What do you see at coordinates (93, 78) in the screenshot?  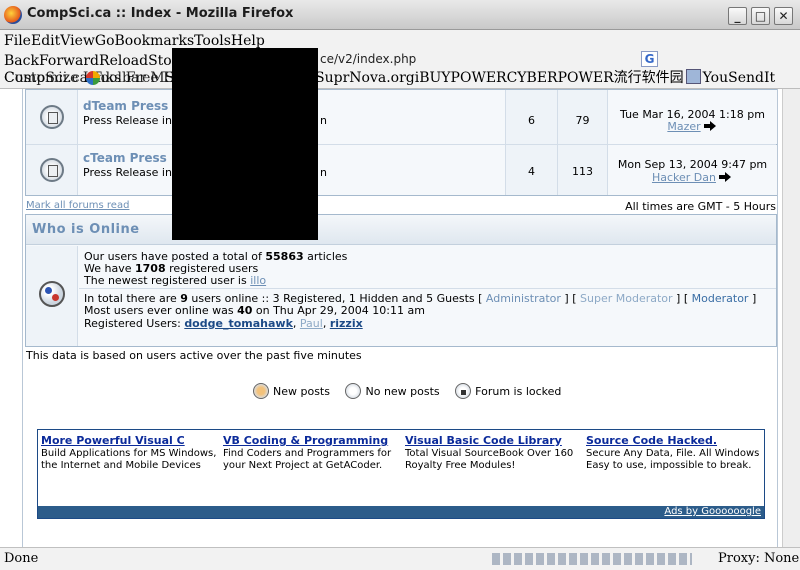 I see `msn-butterfly-icon` at bounding box center [93, 78].